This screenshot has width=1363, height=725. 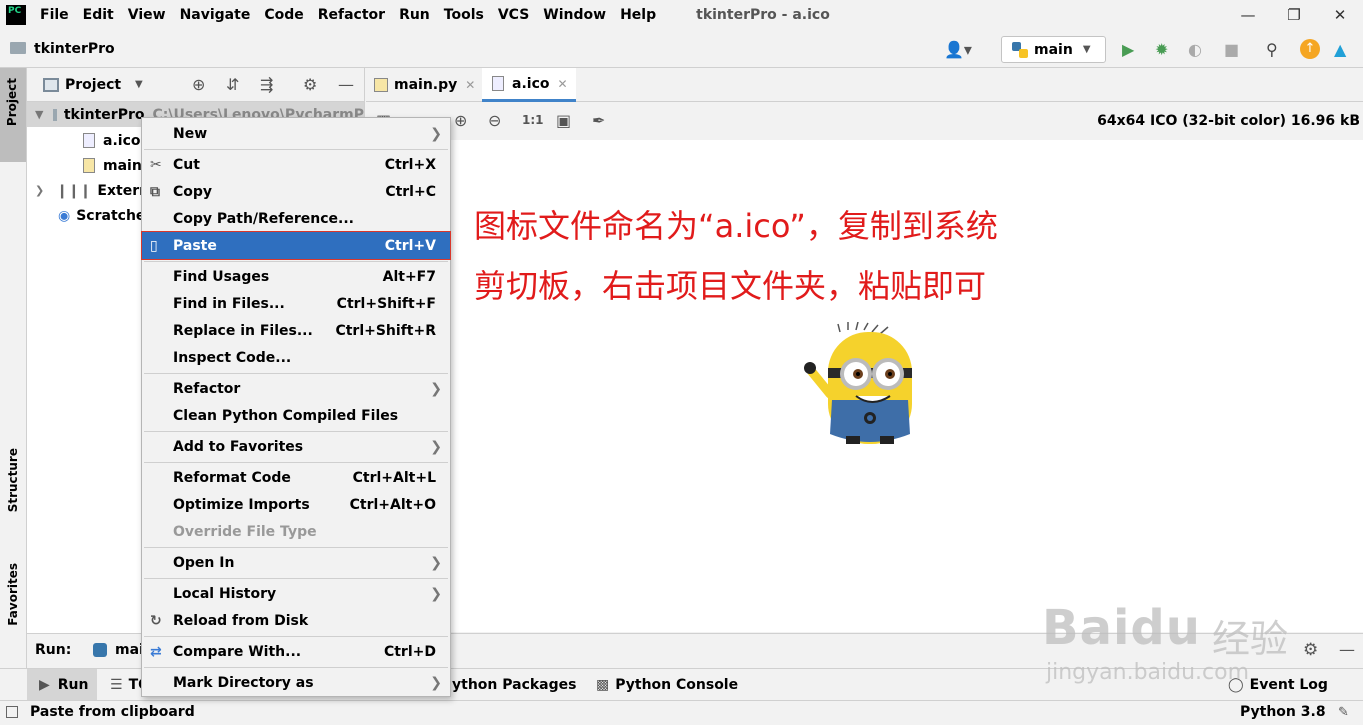 I want to click on stop-icon: ■, so click(x=1231, y=49).